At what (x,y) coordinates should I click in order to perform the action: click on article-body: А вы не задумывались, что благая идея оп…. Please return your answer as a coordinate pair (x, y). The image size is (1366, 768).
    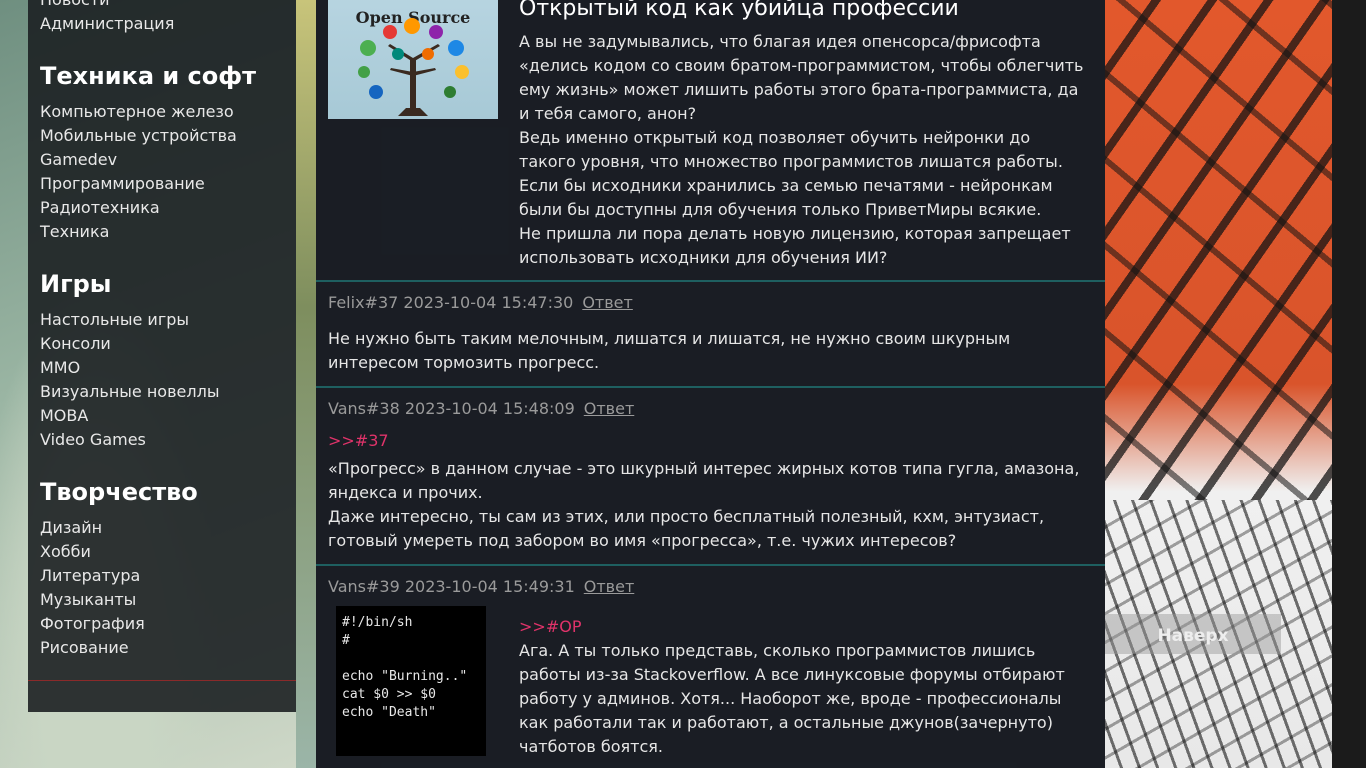
    Looking at the image, I should click on (804, 150).